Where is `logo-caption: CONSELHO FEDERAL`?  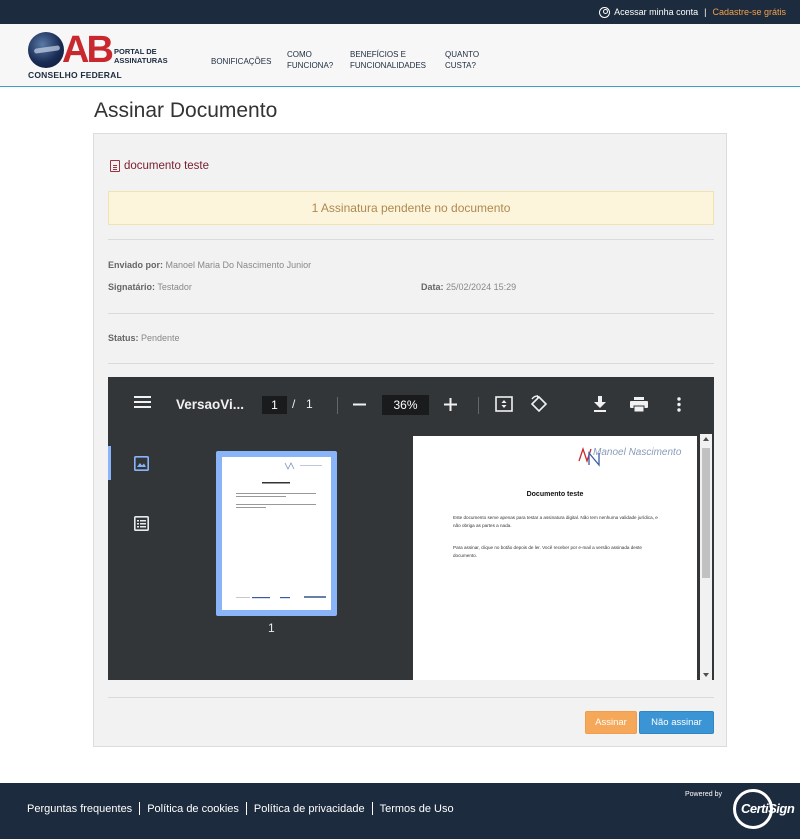 logo-caption: CONSELHO FEDERAL is located at coordinates (75, 75).